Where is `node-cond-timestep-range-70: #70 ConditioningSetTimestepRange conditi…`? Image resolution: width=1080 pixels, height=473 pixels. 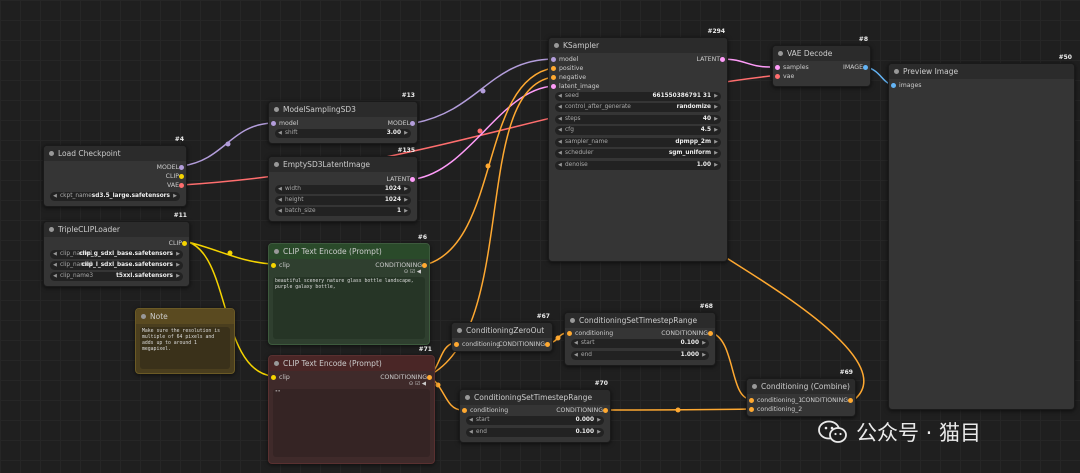
node-cond-timestep-range-70: #70 ConditioningSetTimestepRange conditi… is located at coordinates (535, 411).